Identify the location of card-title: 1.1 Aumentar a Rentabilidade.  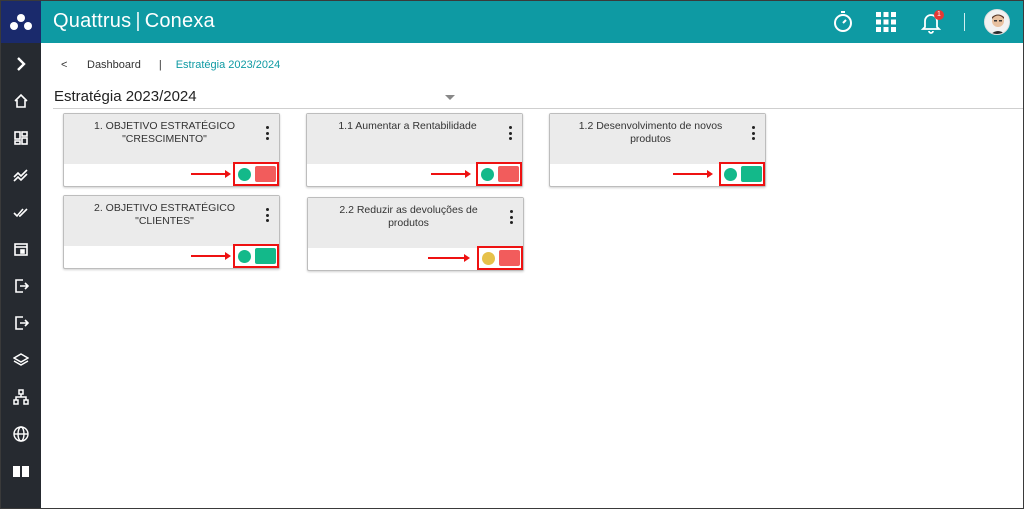
(407, 126).